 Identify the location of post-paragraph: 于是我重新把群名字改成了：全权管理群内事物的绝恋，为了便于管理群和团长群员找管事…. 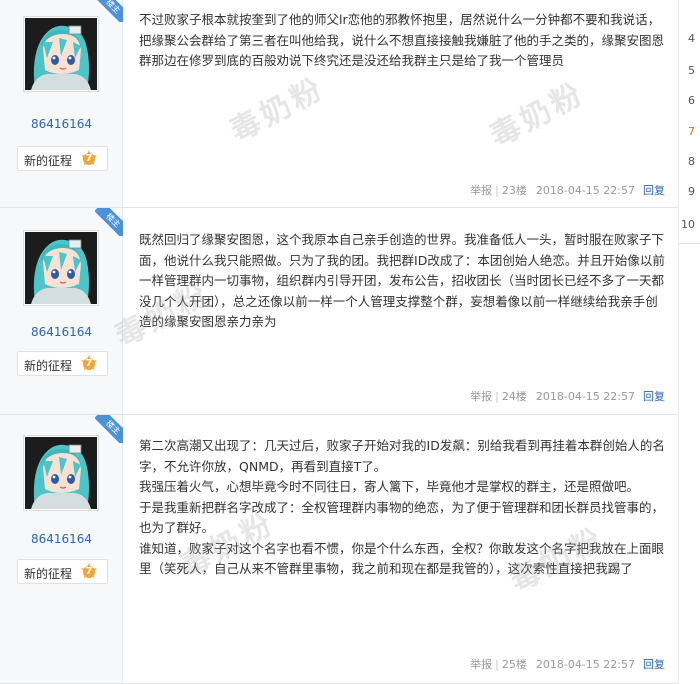
(402, 517).